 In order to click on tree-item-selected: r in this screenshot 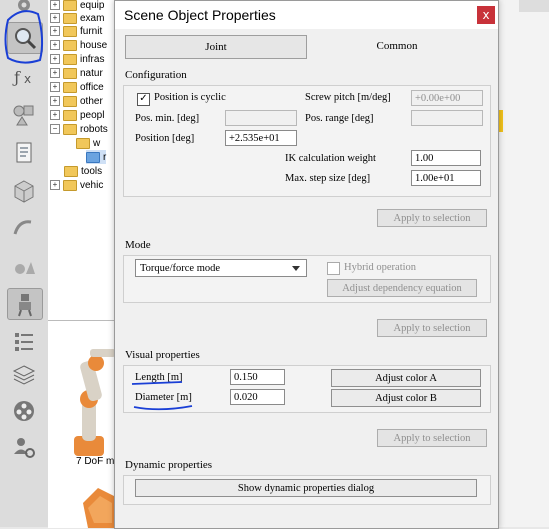, I will do `click(96, 157)`.